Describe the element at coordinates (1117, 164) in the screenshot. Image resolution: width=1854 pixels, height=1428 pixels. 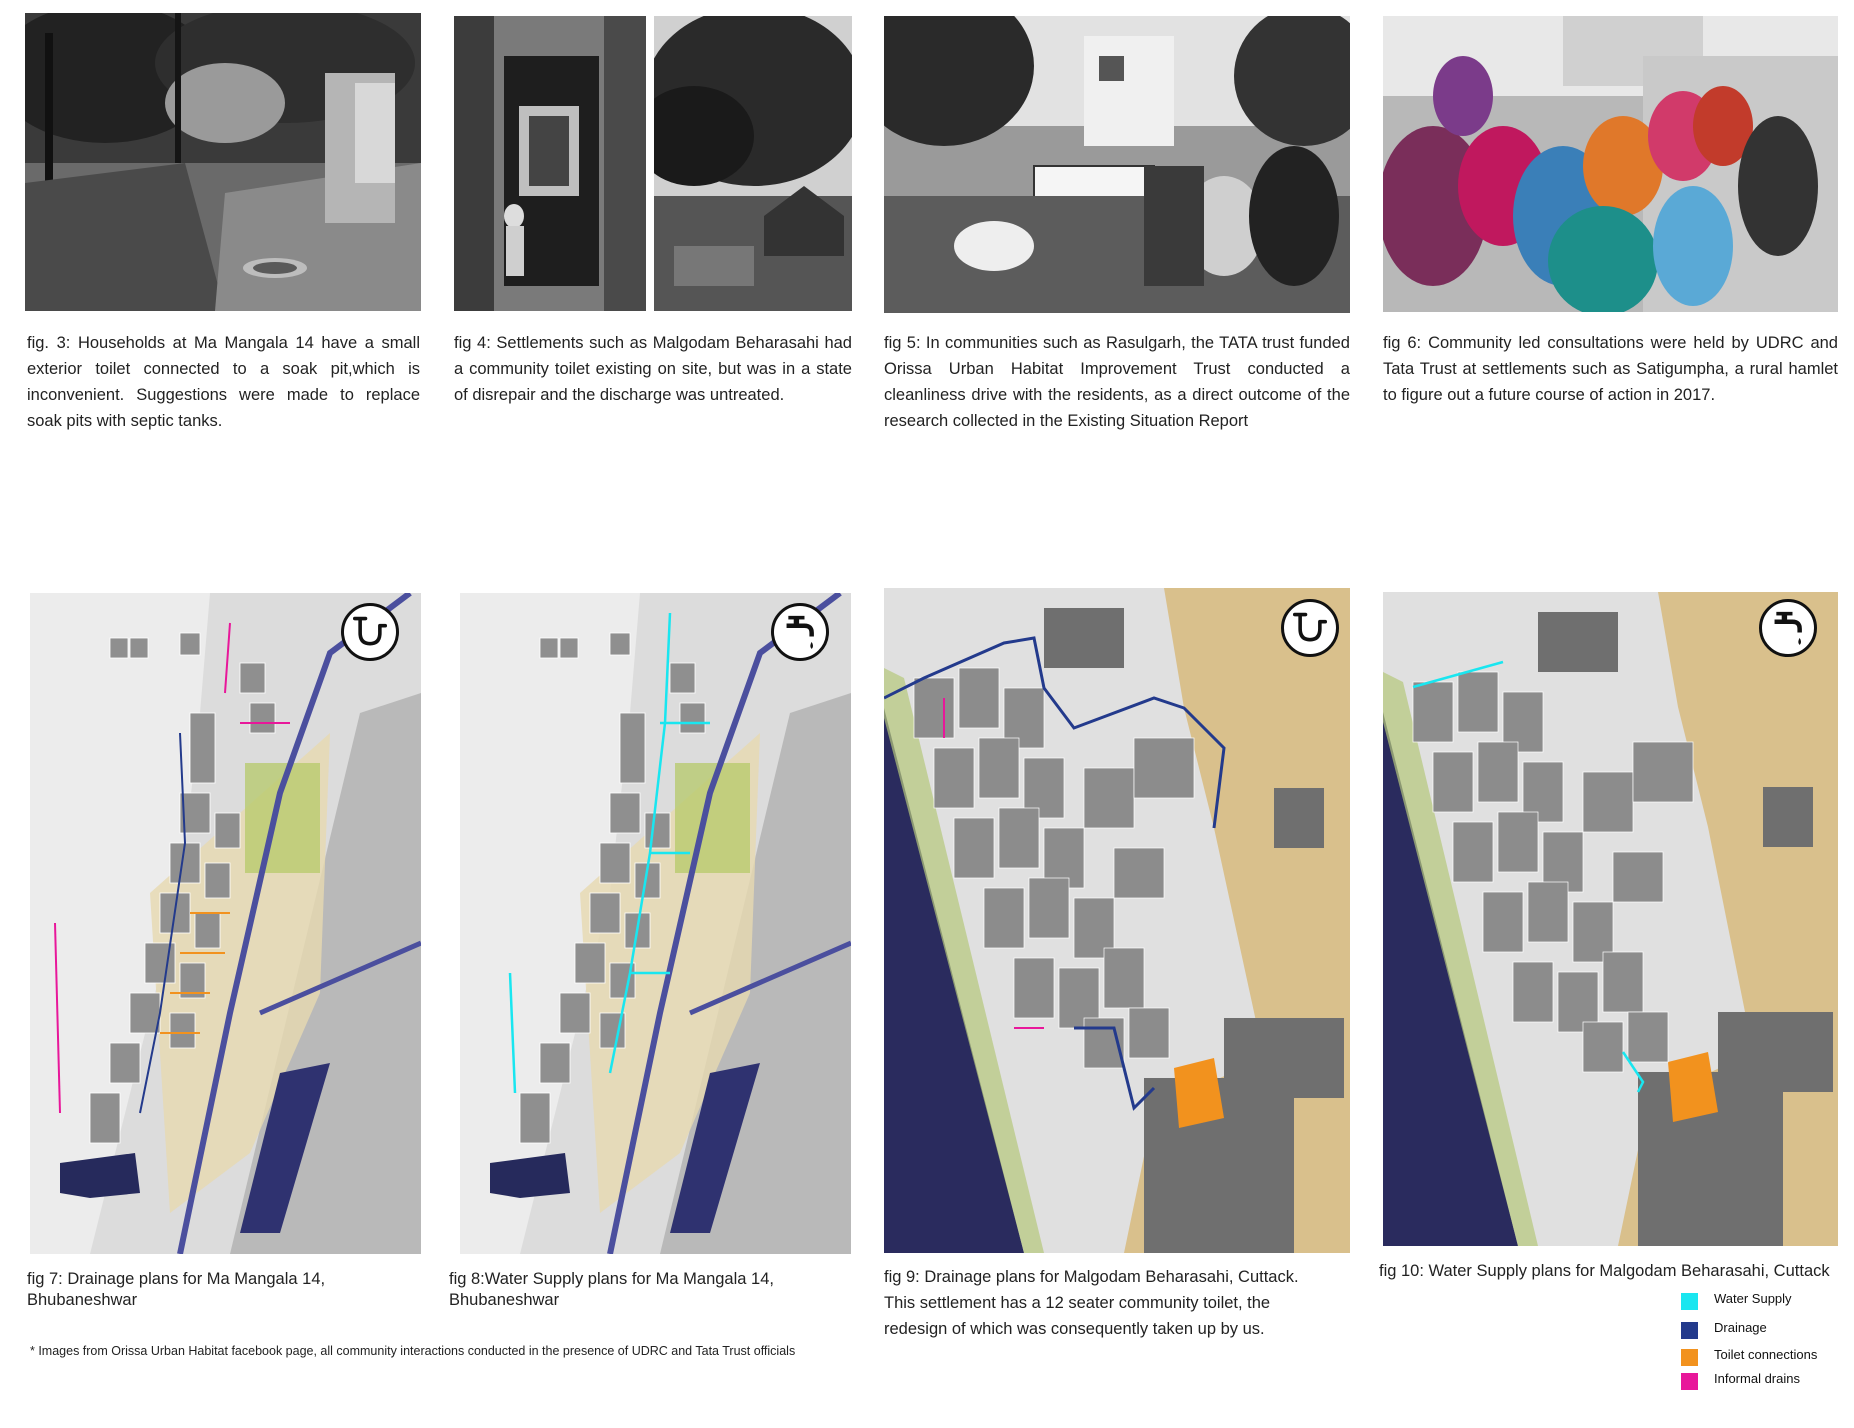
I see `fig5-photo` at that location.